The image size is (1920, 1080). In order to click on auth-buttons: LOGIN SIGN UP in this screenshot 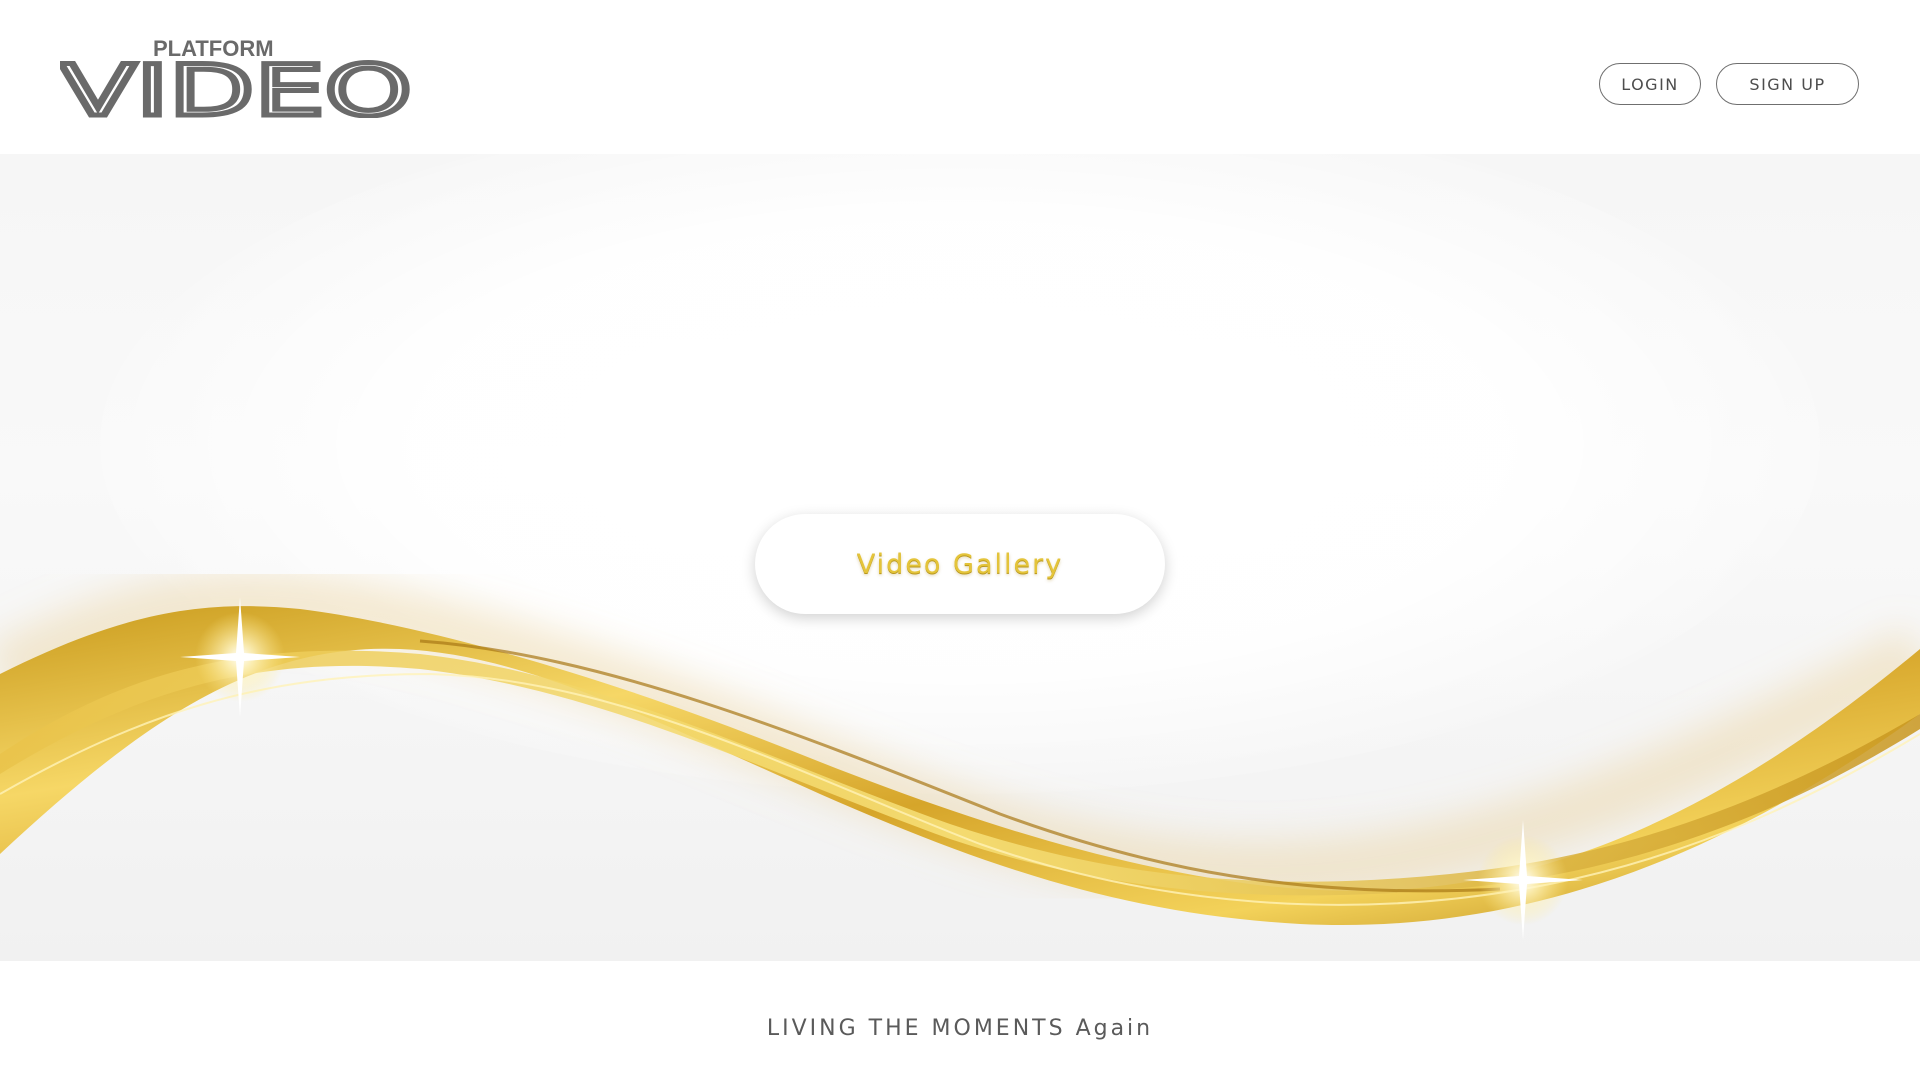, I will do `click(1729, 84)`.